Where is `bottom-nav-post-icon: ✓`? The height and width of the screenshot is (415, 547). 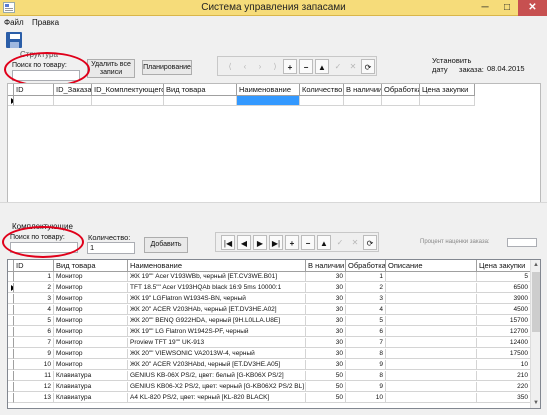 bottom-nav-post-icon: ✓ is located at coordinates (340, 242).